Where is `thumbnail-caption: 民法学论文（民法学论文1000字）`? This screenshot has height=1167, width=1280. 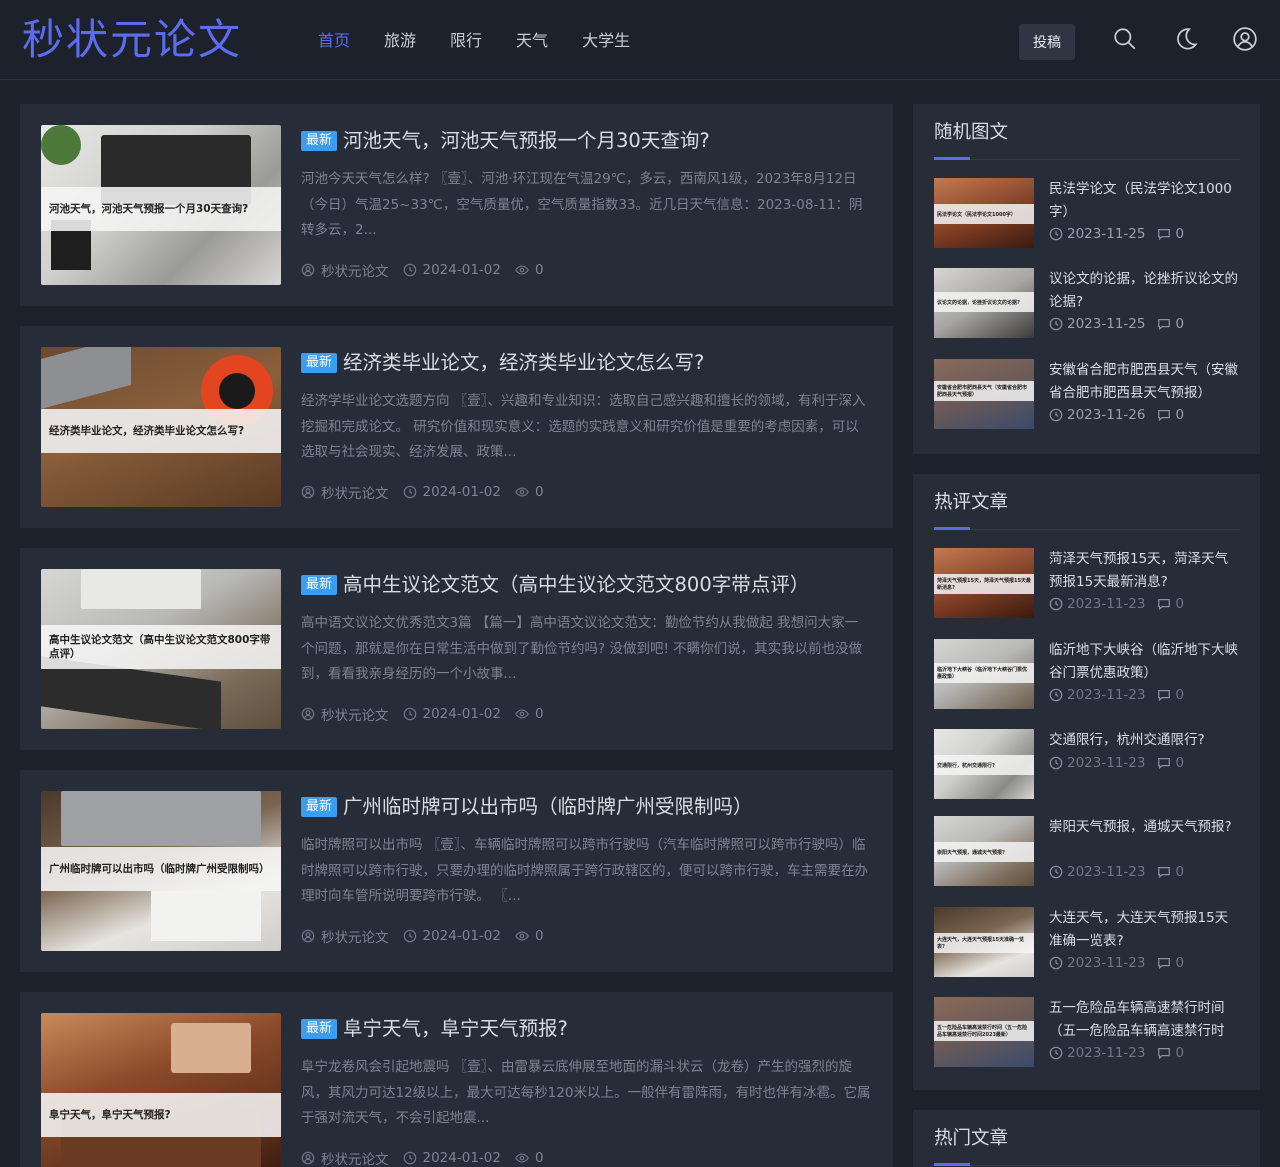
thumbnail-caption: 民法学论文（民法学论文1000字） is located at coordinates (984, 214).